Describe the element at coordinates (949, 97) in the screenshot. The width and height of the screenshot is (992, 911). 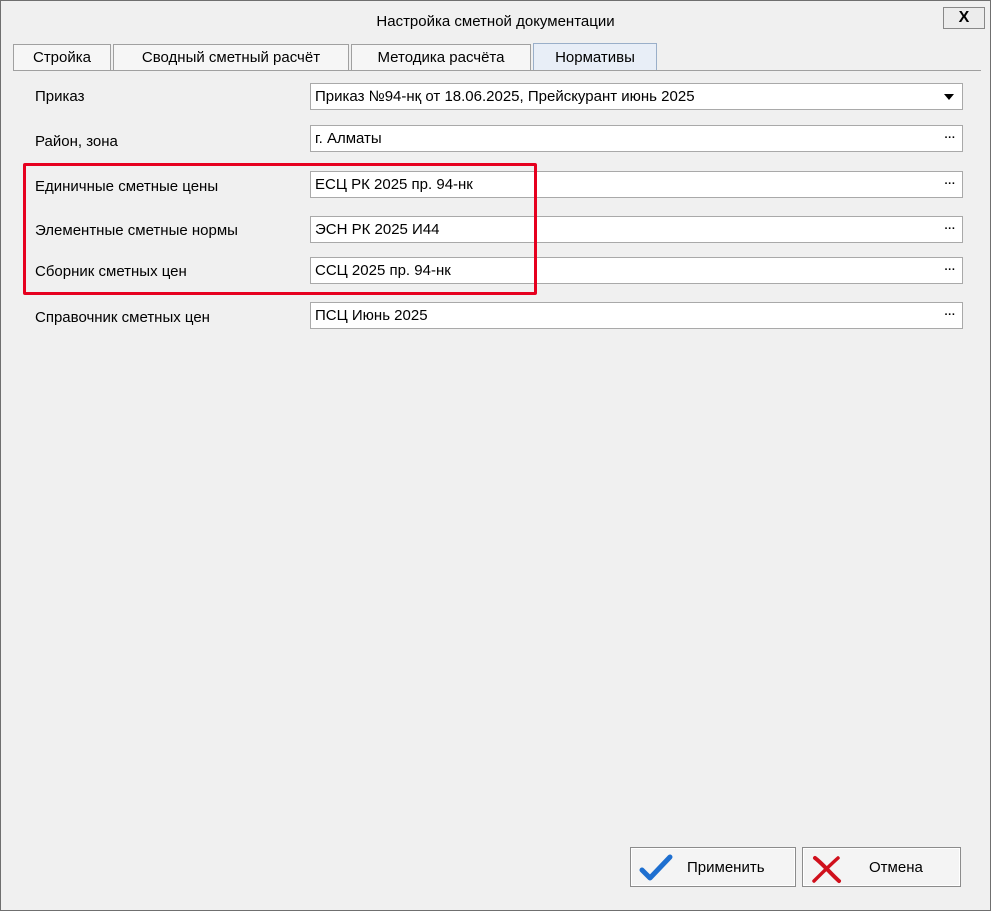
I see `chevron-down-icon` at that location.